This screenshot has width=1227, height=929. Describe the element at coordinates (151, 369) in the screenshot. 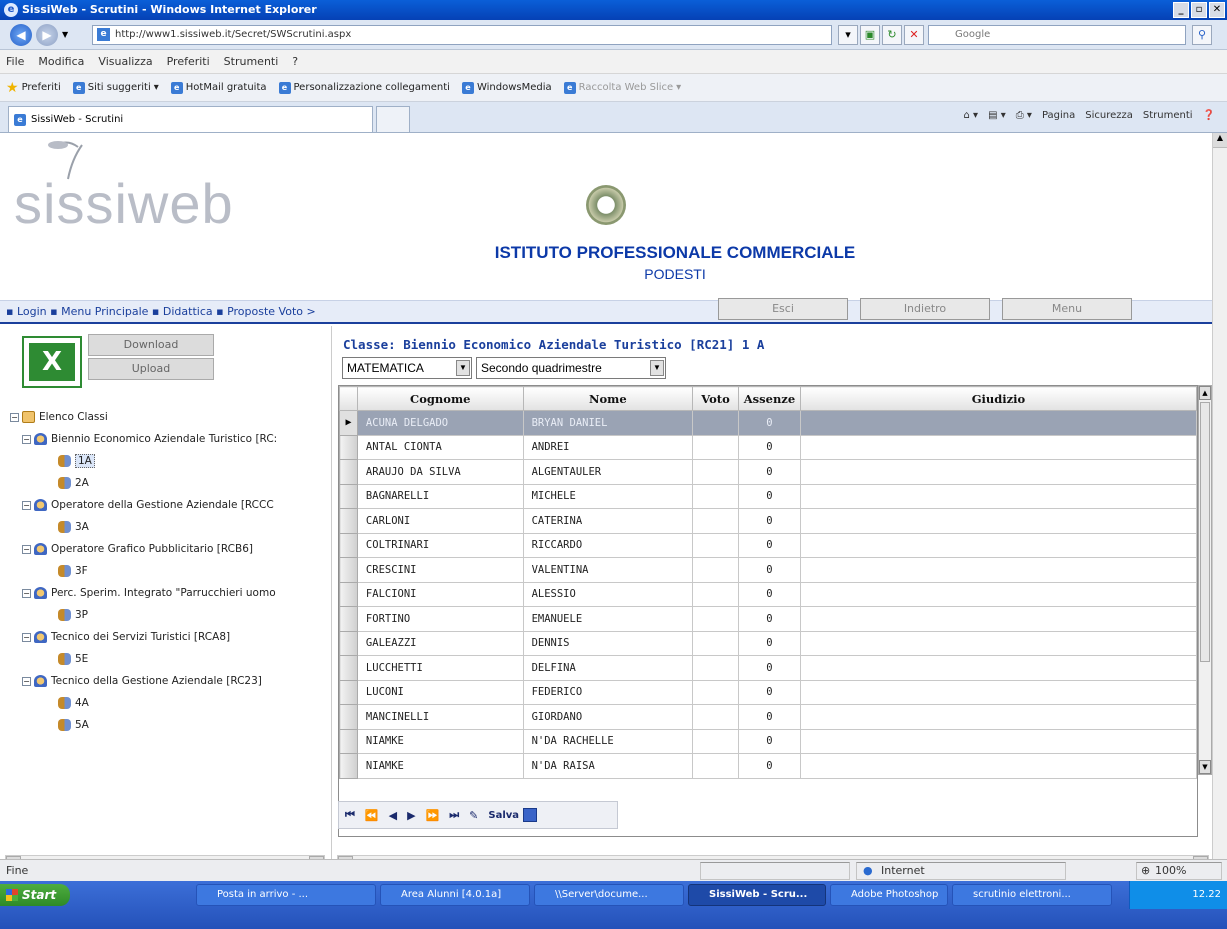

I see `upload-button: Upload` at that location.